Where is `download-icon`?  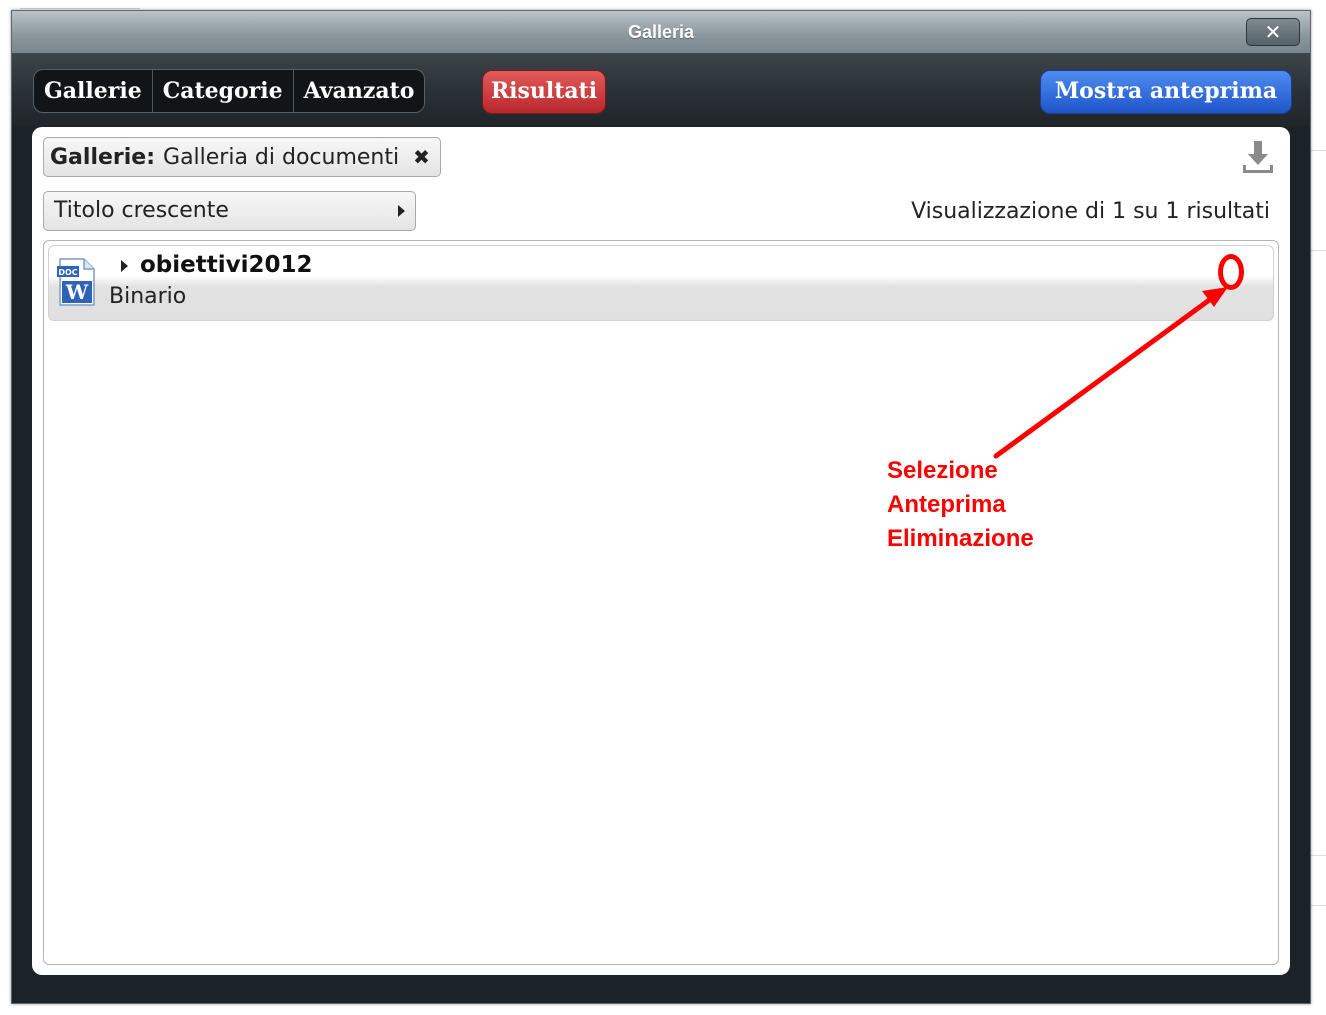
download-icon is located at coordinates (1258, 157).